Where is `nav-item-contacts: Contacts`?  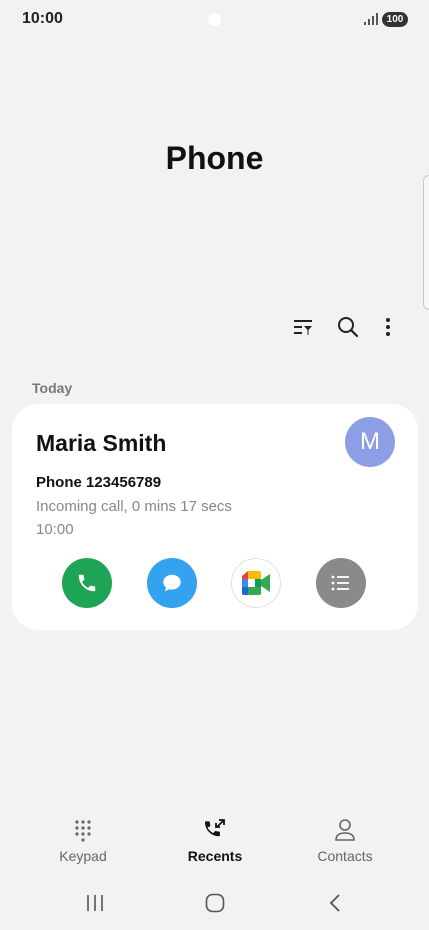
nav-item-contacts: Contacts is located at coordinates (345, 843).